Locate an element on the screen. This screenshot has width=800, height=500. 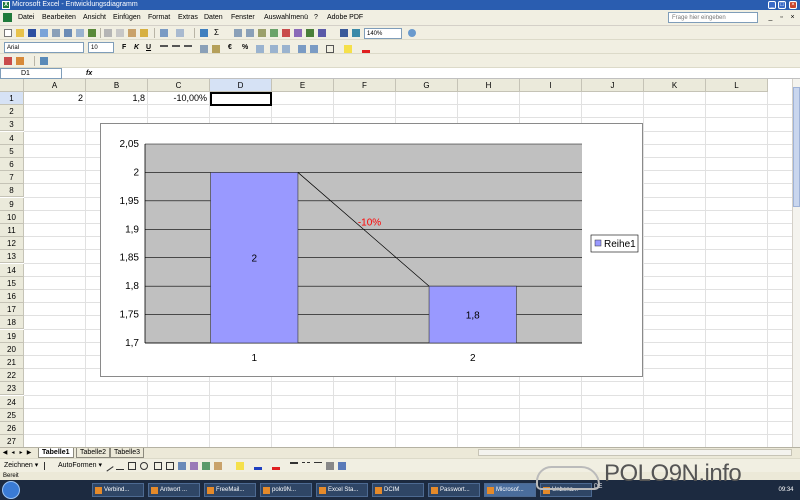
italic-button: K is located at coordinates (136, 47).